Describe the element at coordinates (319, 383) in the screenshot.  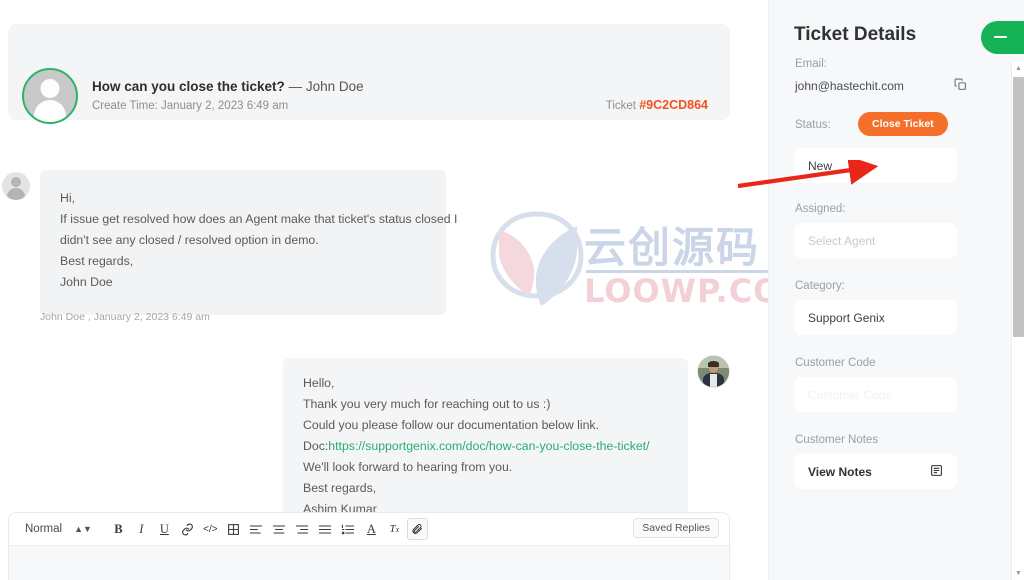
I see `message-line: Hello,` at that location.